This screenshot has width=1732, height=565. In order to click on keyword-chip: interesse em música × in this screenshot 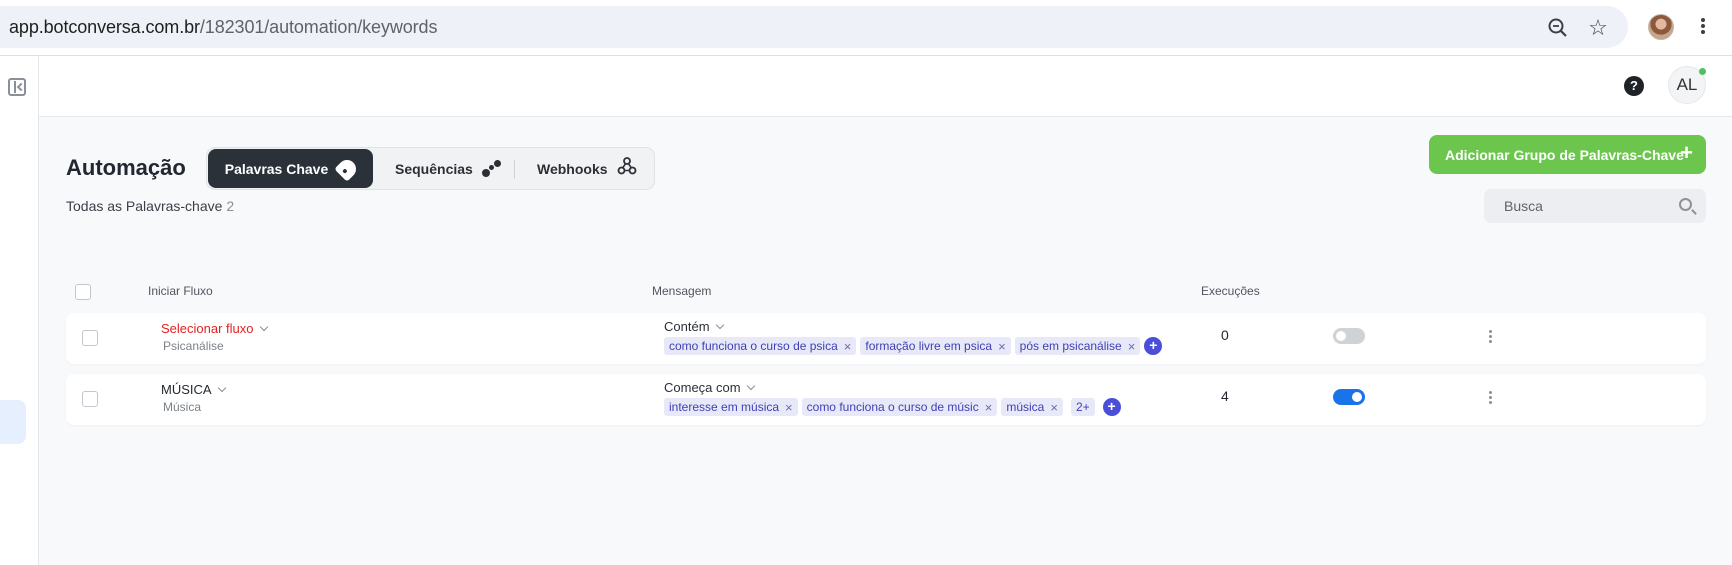, I will do `click(731, 407)`.